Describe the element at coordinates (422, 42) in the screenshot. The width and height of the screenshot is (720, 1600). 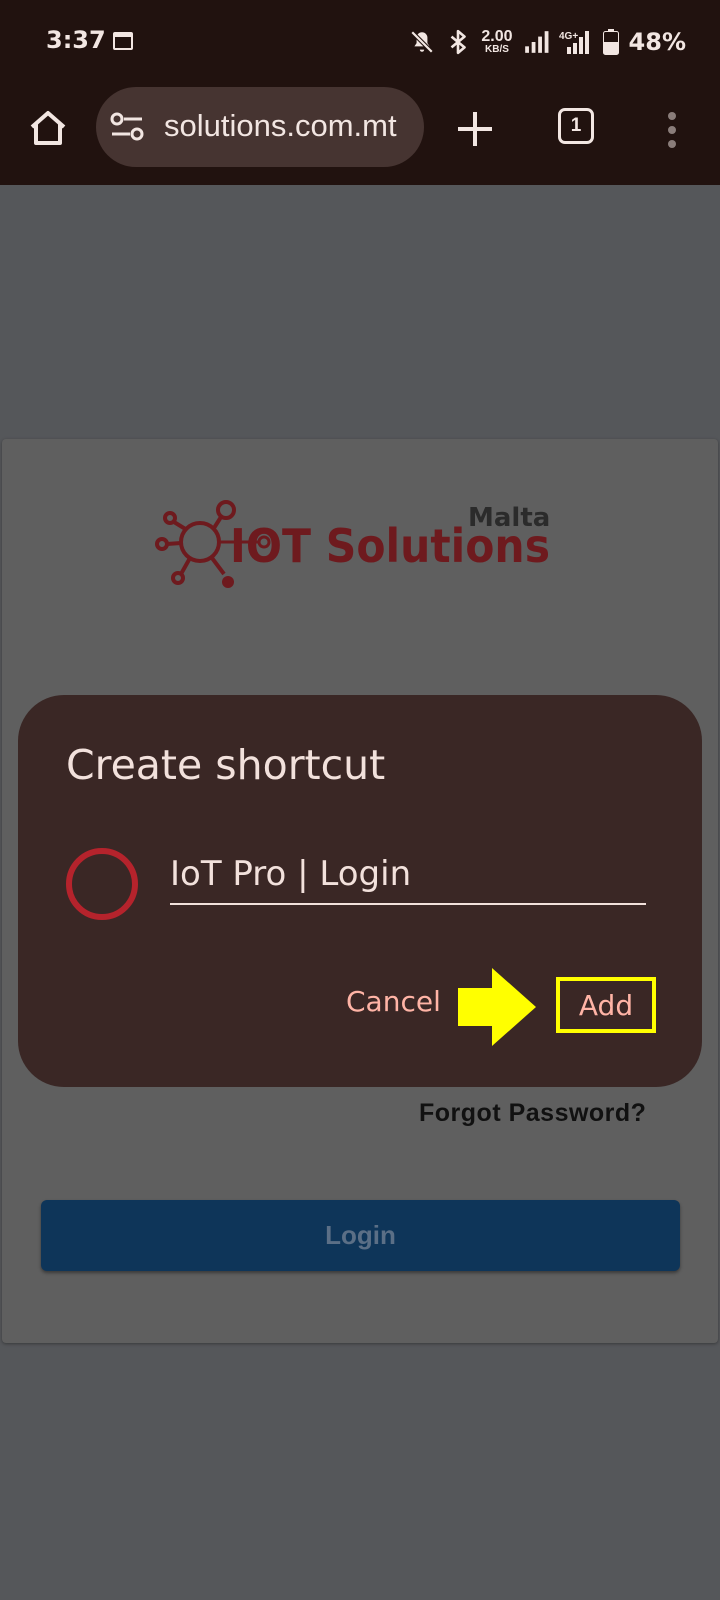
I see `notifications-off-icon` at that location.